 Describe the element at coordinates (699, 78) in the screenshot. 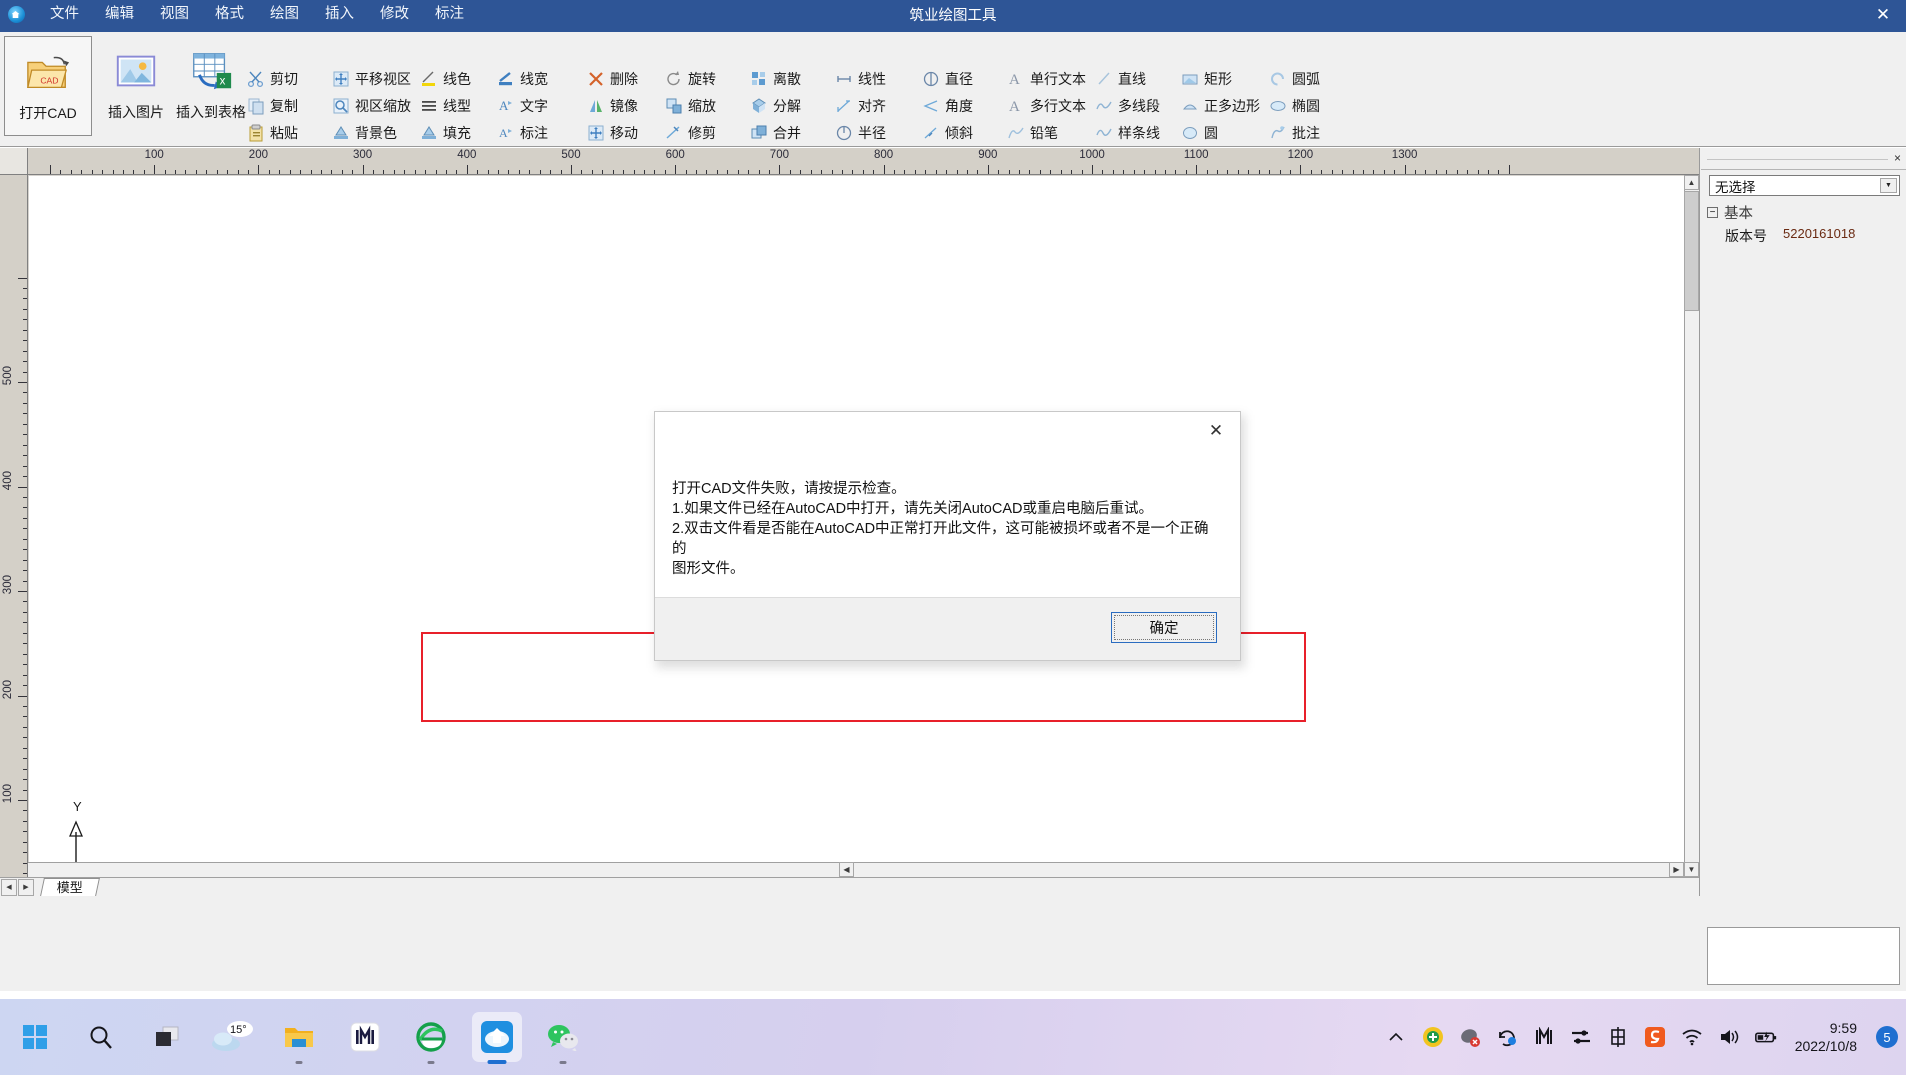

I see `ribbon-button-旋转: 旋转` at that location.